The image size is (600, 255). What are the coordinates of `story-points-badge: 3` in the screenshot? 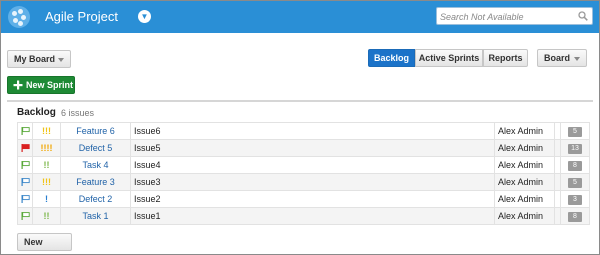 It's located at (575, 200).